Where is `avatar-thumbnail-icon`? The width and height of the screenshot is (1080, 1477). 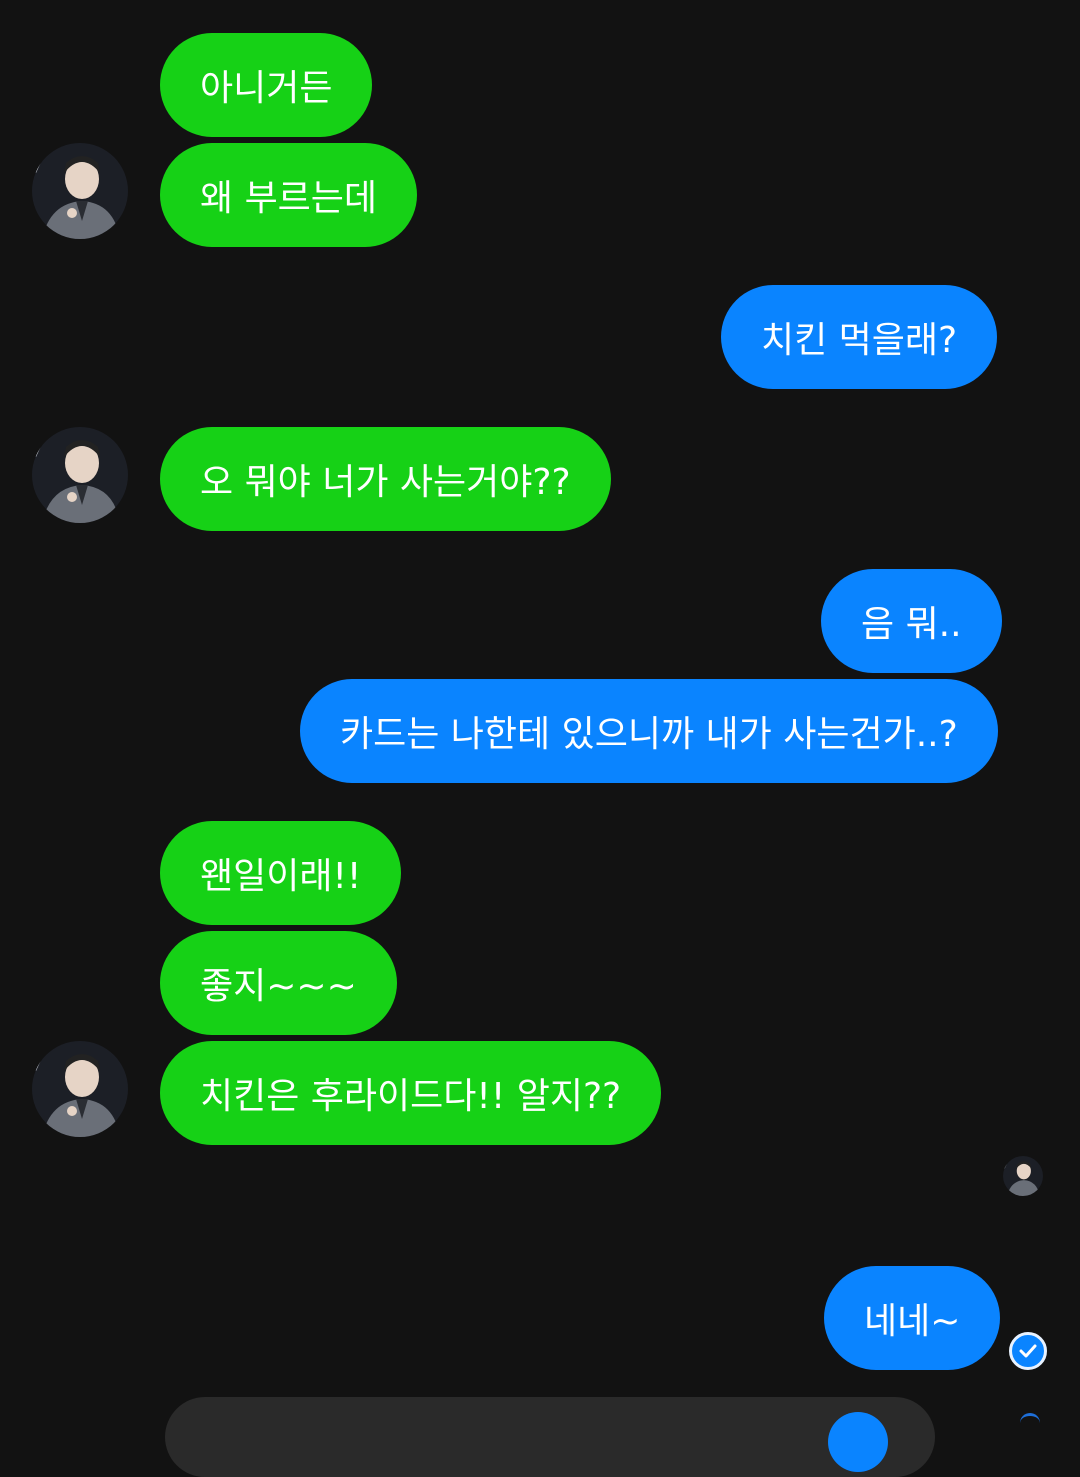 avatar-thumbnail-icon is located at coordinates (1023, 1176).